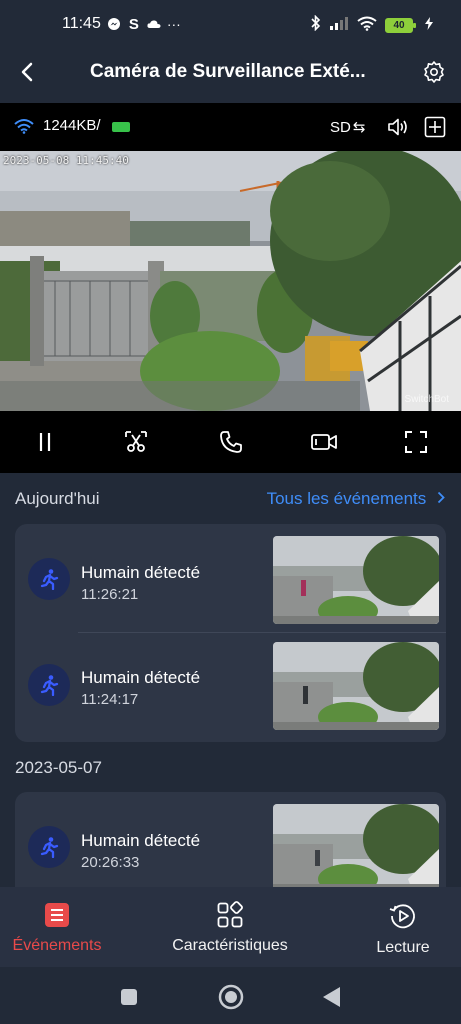 The width and height of the screenshot is (461, 1024). What do you see at coordinates (24, 126) in the screenshot?
I see `camera-wifi-icon` at bounding box center [24, 126].